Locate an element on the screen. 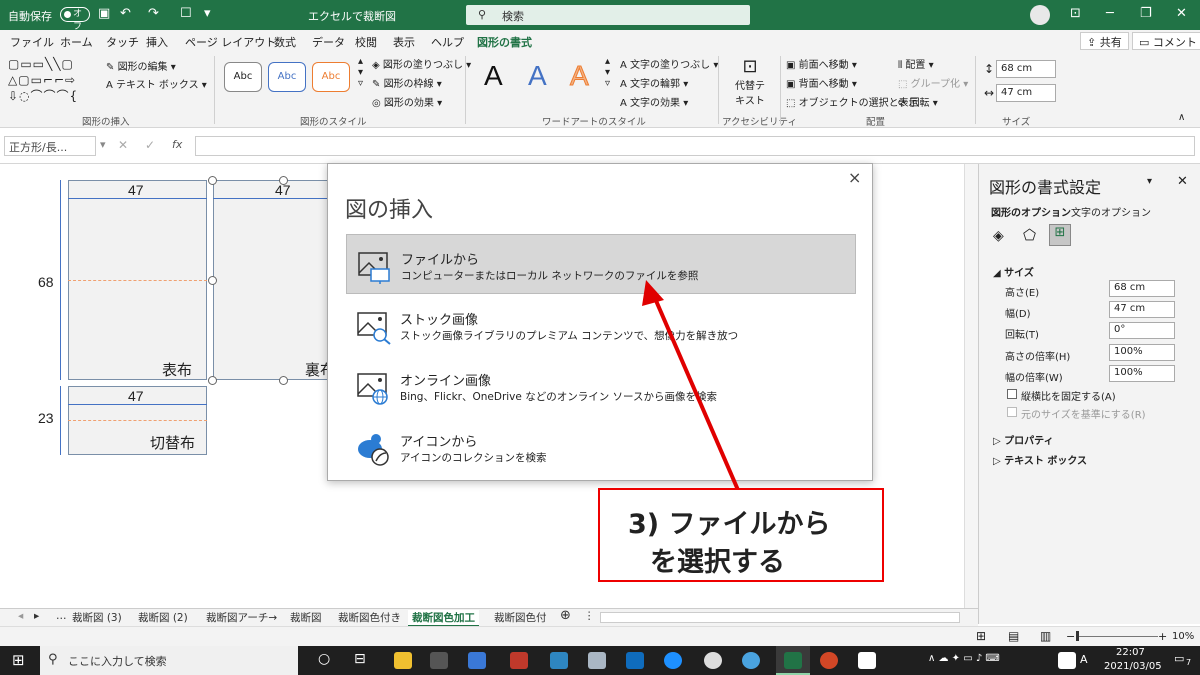 This screenshot has width=1200, height=675. relative-original-checkbox is located at coordinates (1012, 412).